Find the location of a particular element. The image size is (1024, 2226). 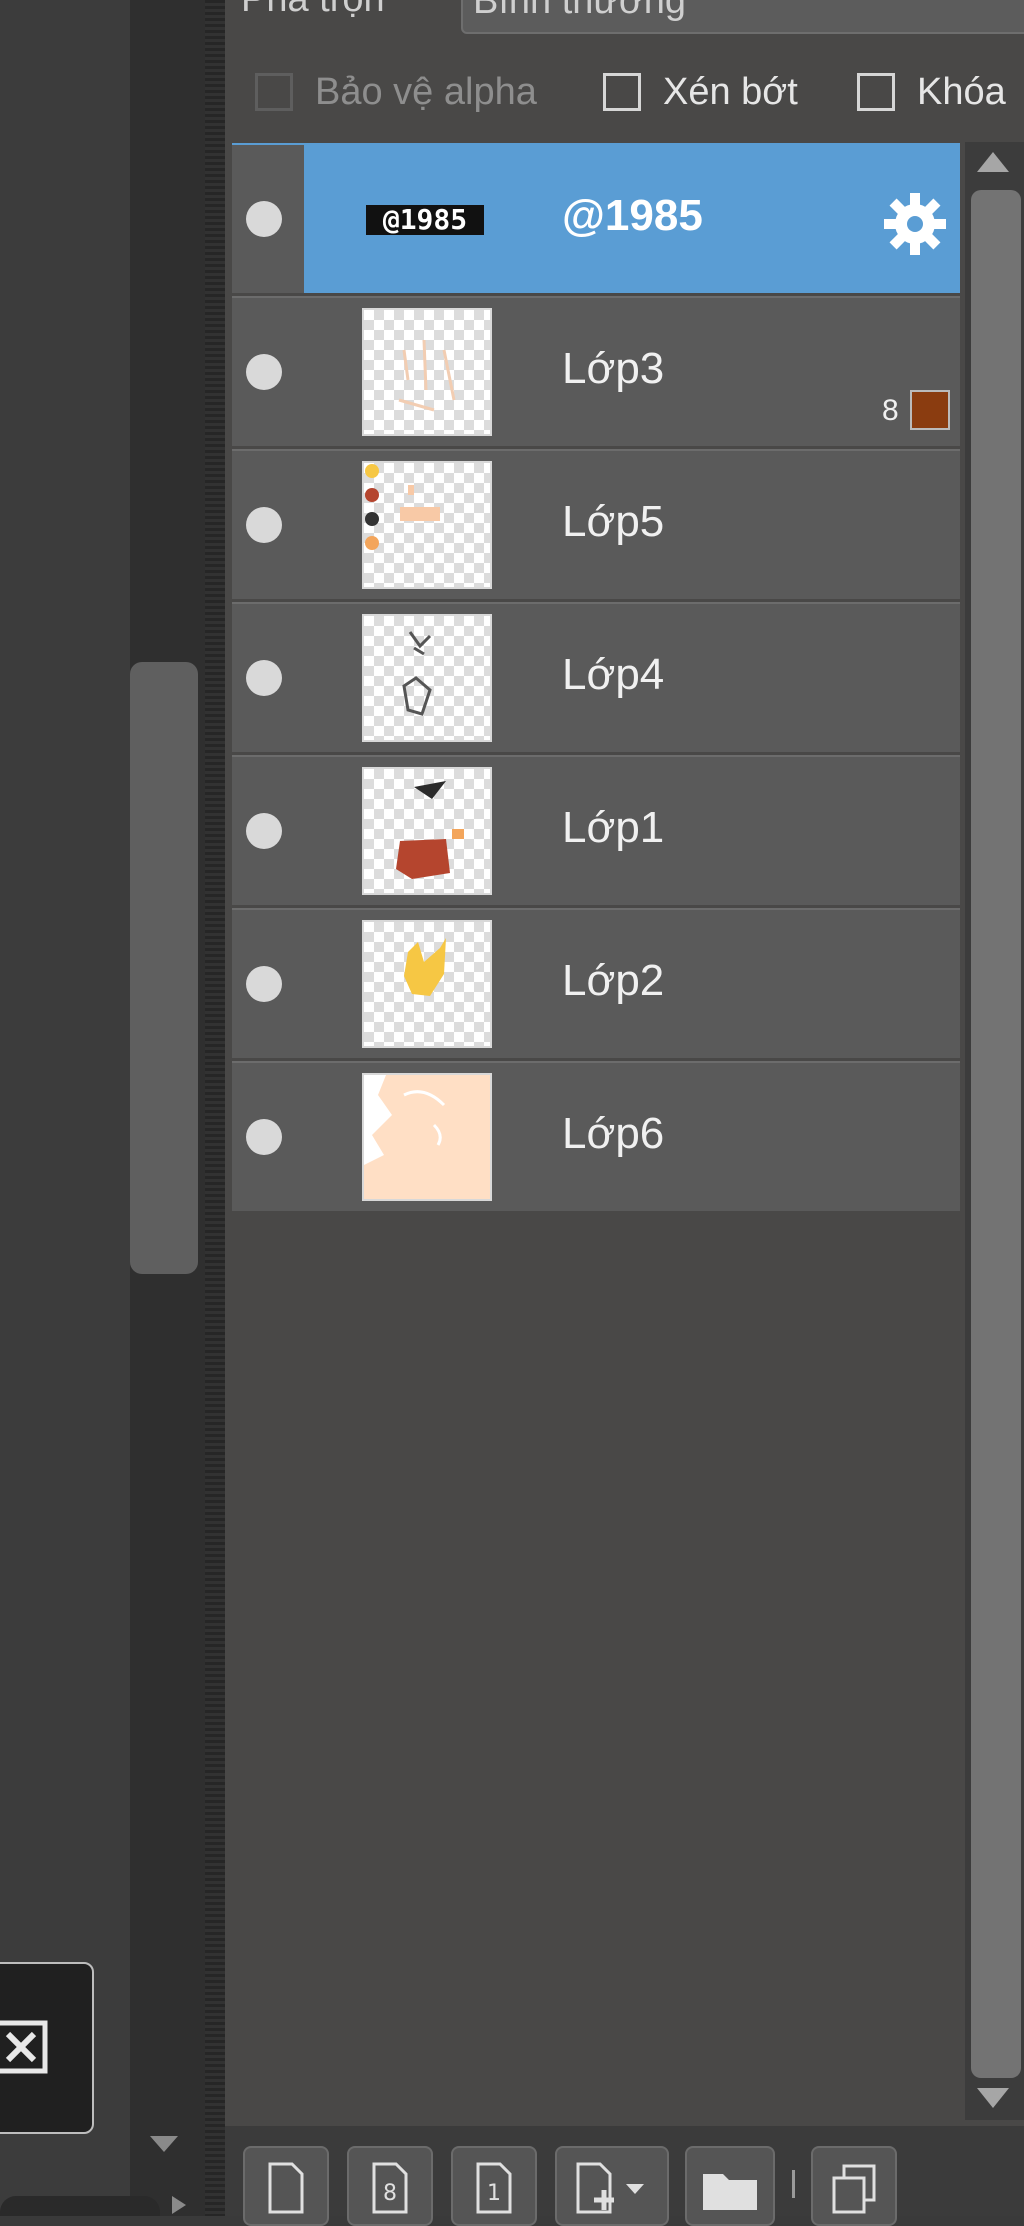

layer-row-lop3: Lớp3 8 is located at coordinates (596, 371).